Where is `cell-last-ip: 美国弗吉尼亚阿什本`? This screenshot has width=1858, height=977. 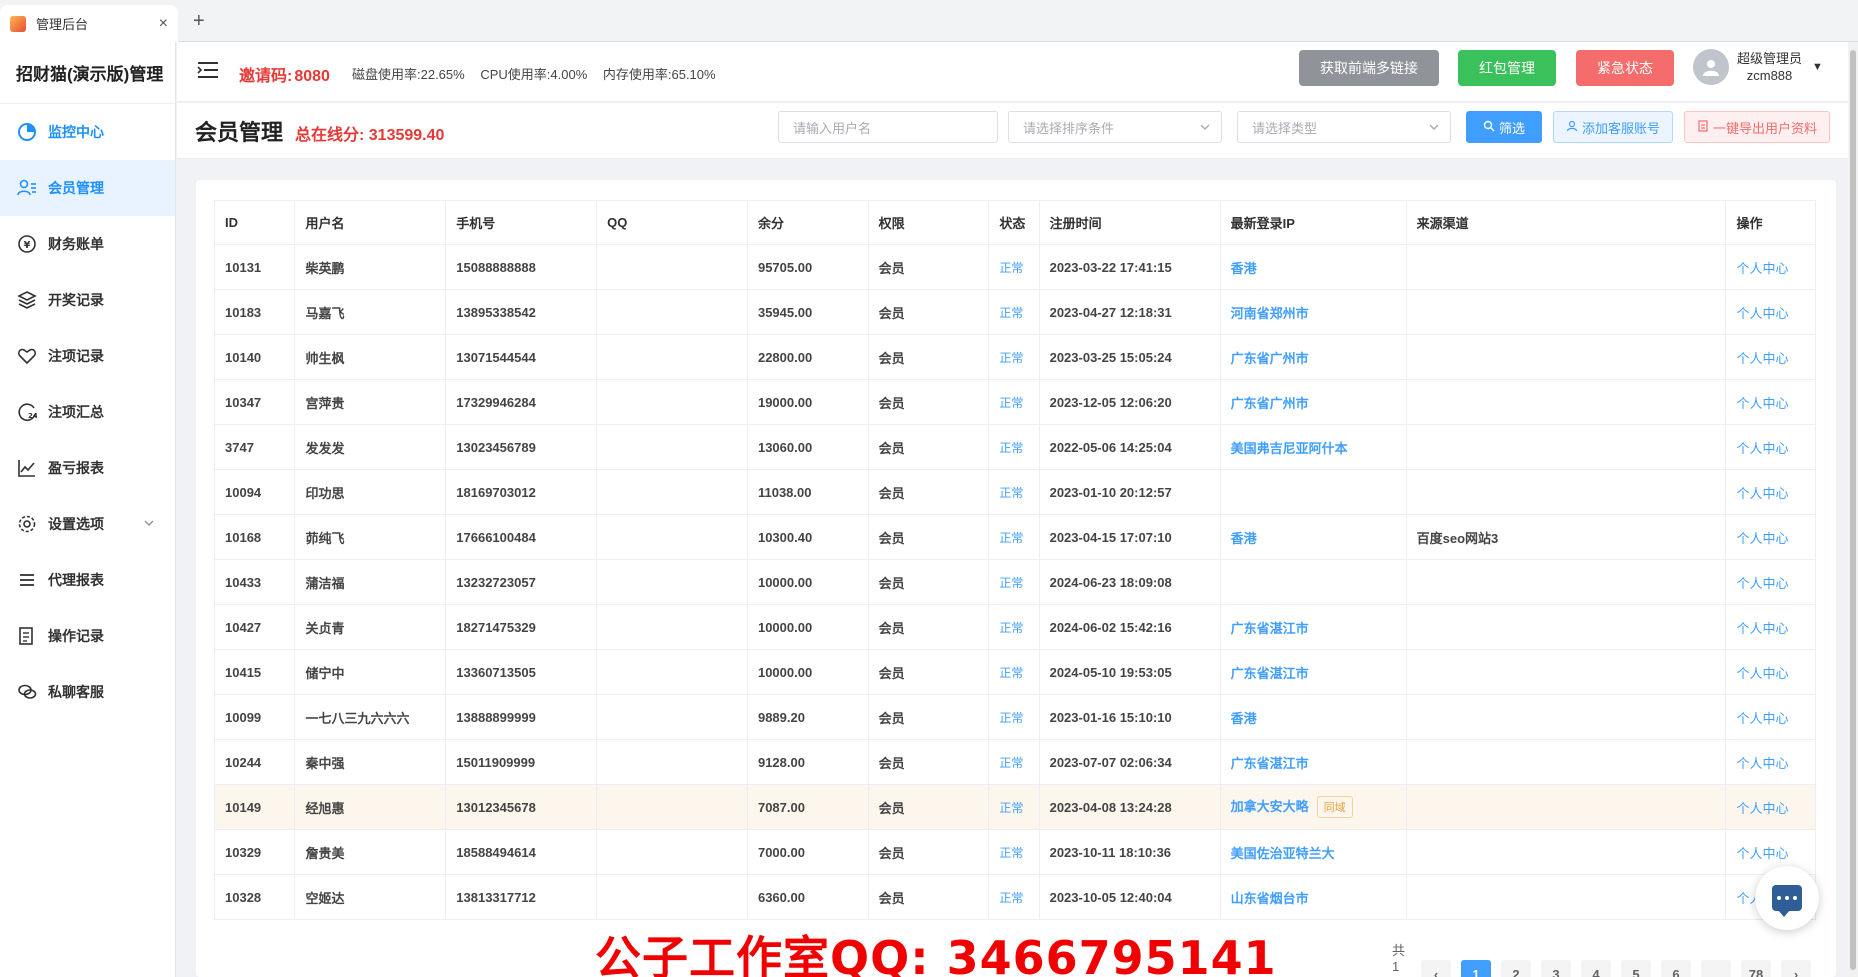
cell-last-ip: 美国弗吉尼亚阿什本 is located at coordinates (1313, 447).